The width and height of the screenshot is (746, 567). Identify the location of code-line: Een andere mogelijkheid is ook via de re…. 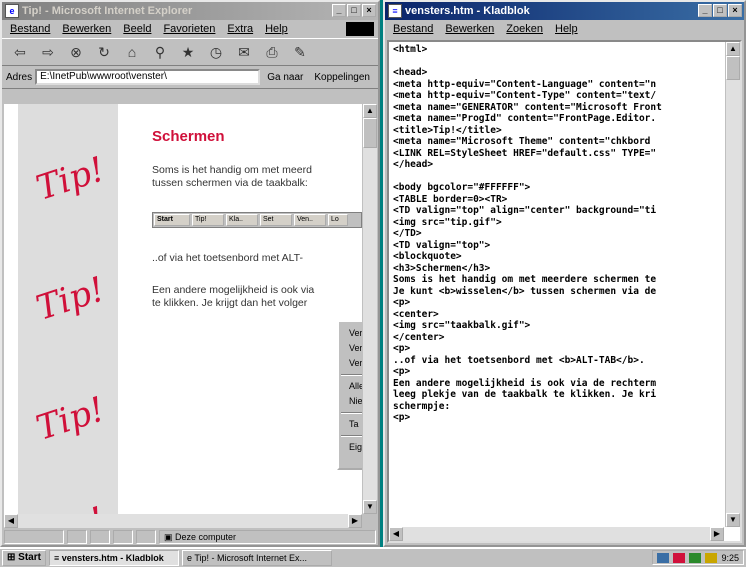
(557, 384).